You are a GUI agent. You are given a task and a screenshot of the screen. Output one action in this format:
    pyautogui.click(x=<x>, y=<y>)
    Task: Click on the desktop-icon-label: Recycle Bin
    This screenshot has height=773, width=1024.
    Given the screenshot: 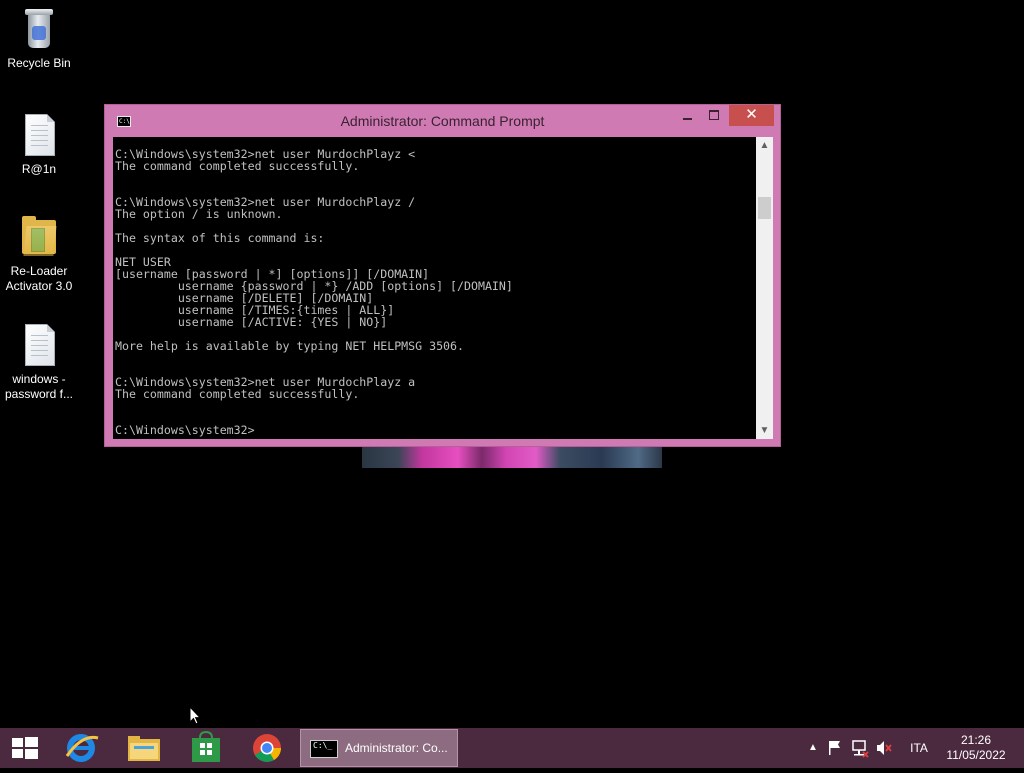 What is the action you would take?
    pyautogui.click(x=39, y=63)
    